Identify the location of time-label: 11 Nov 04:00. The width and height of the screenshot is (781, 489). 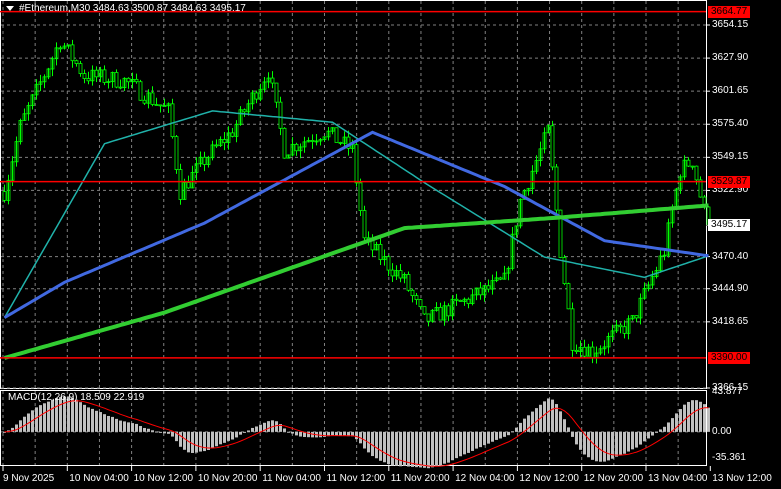
(291, 478).